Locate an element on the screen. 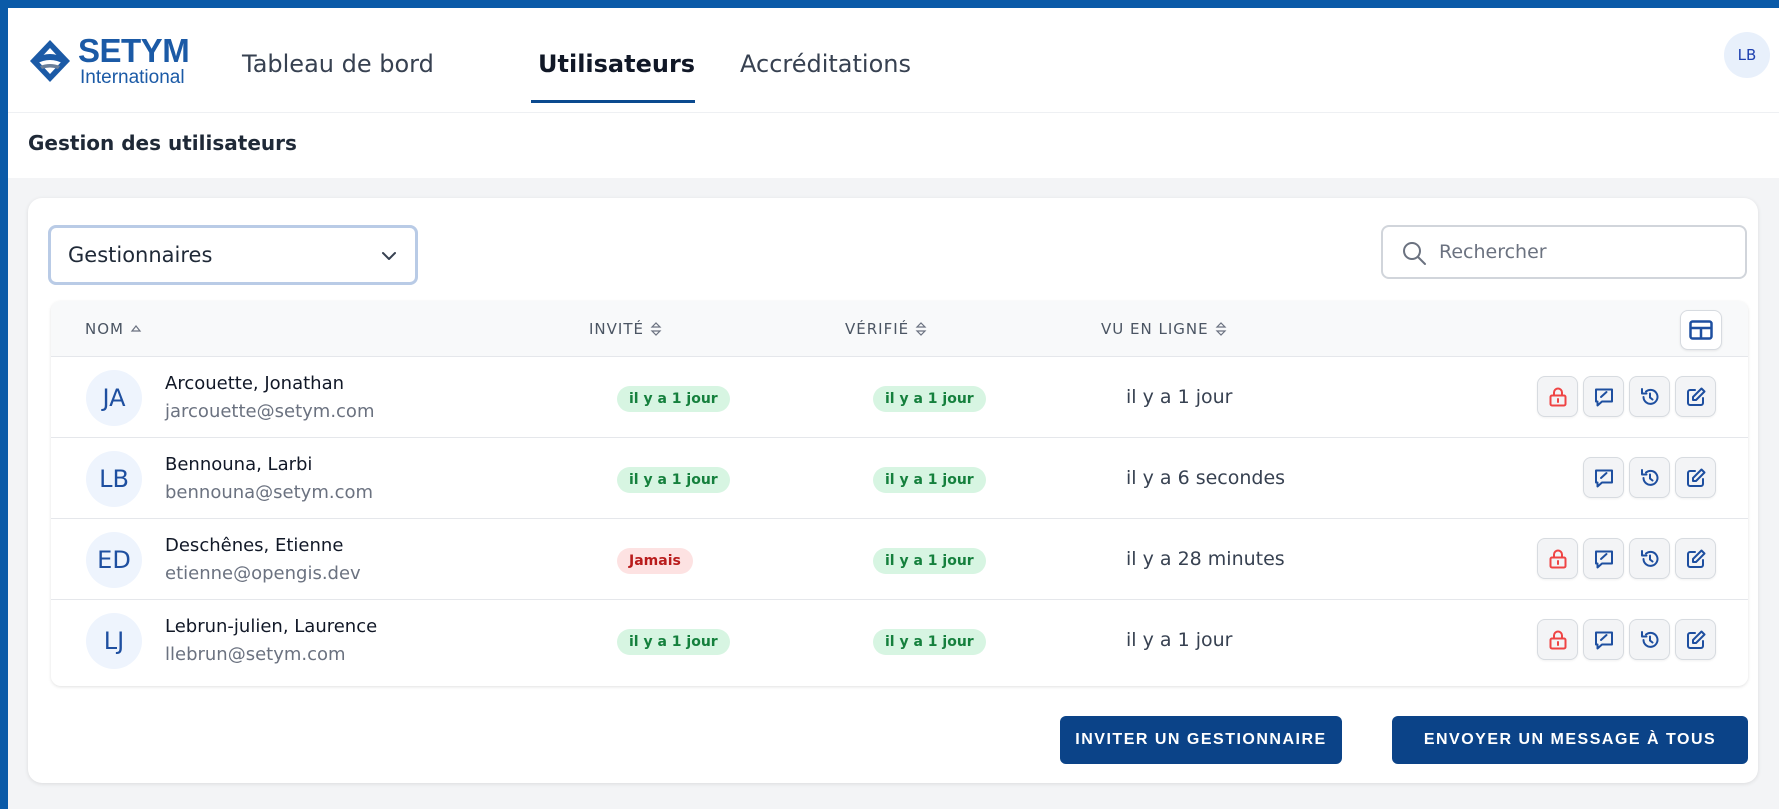 This screenshot has width=1779, height=809. page-header: Gestion des utilisateurs is located at coordinates (893, 145).